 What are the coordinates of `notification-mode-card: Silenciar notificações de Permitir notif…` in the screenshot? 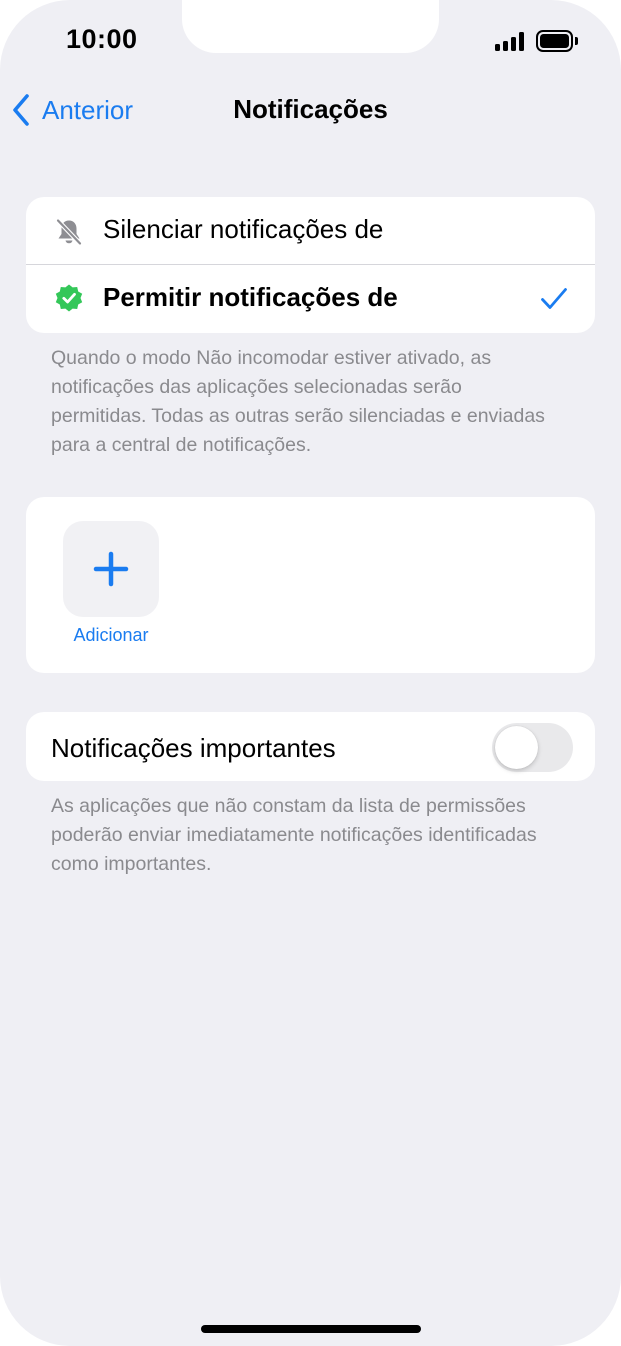 It's located at (310, 265).